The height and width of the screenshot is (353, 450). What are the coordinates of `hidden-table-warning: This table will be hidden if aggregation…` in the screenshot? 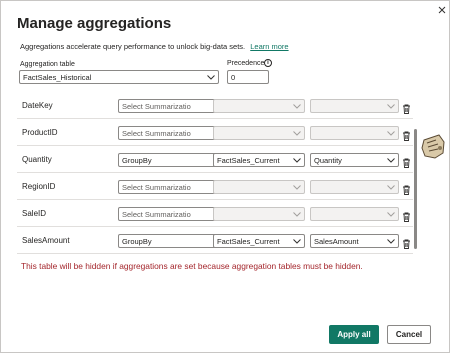 It's located at (192, 266).